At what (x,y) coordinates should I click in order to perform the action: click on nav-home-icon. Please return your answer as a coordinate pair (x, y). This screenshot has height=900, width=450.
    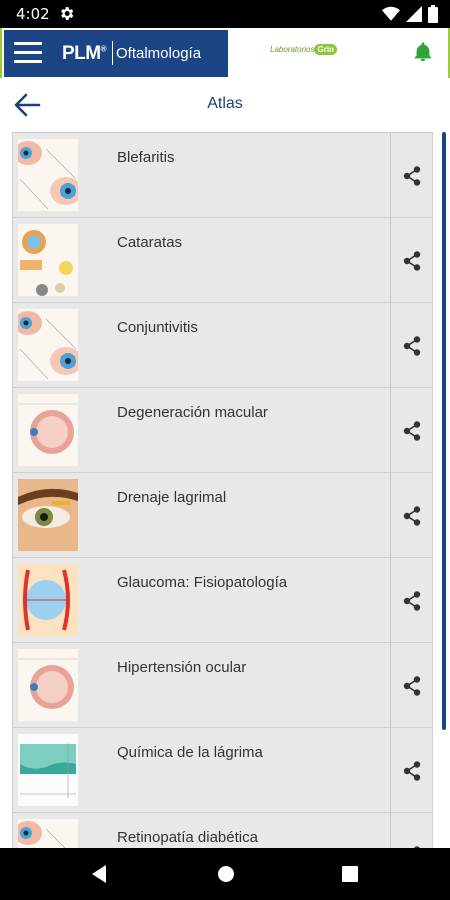
    Looking at the image, I should click on (226, 874).